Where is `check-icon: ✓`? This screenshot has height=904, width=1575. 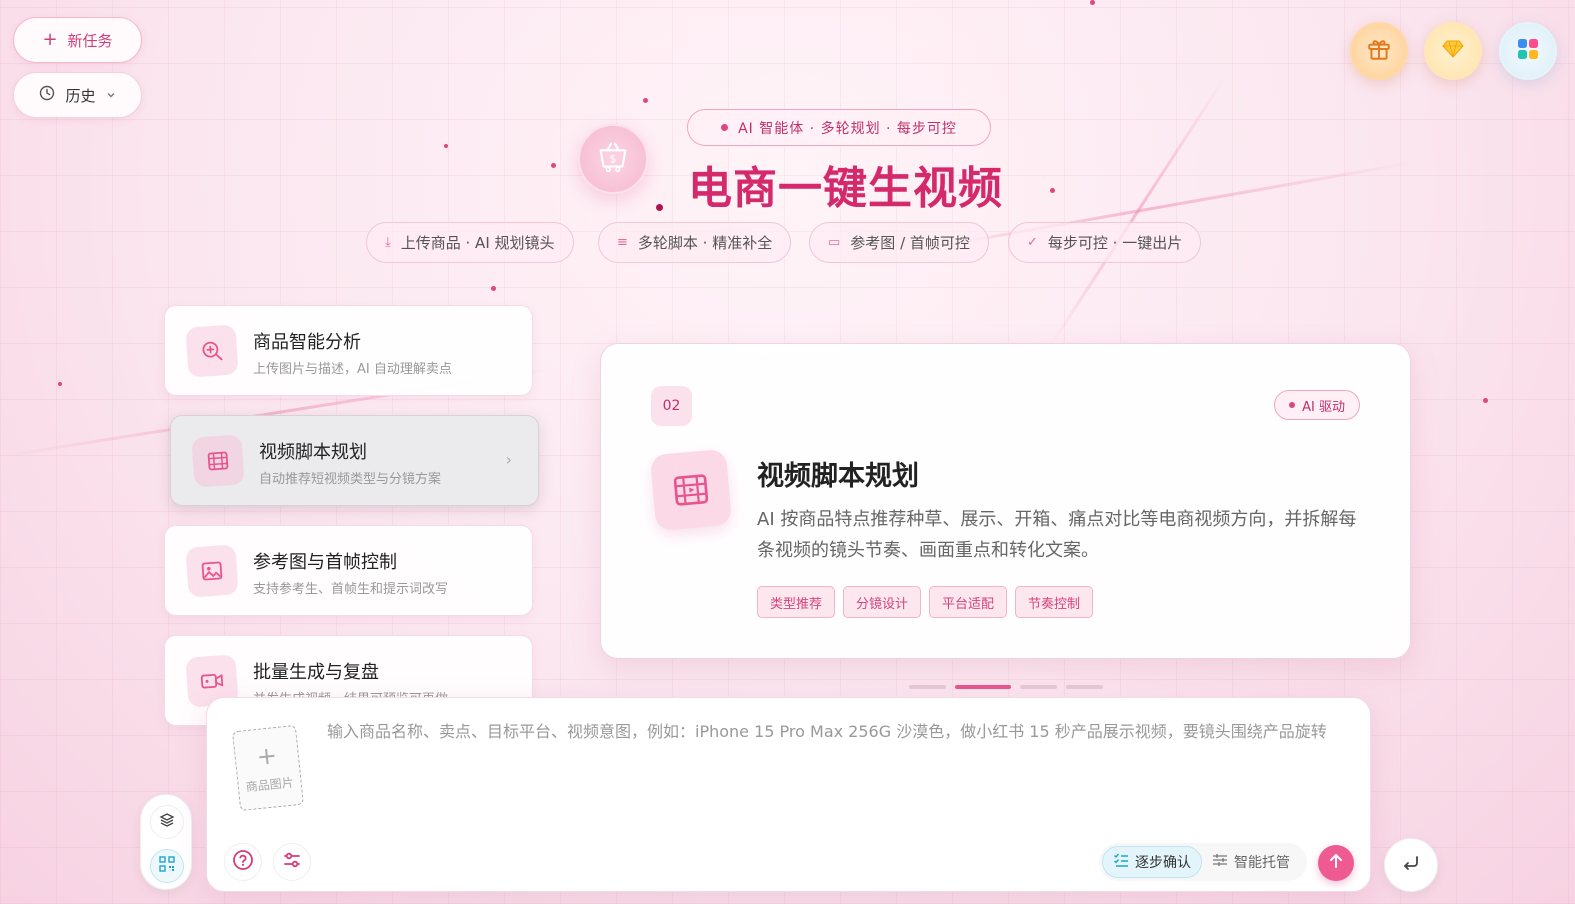
check-icon: ✓ is located at coordinates (1032, 242).